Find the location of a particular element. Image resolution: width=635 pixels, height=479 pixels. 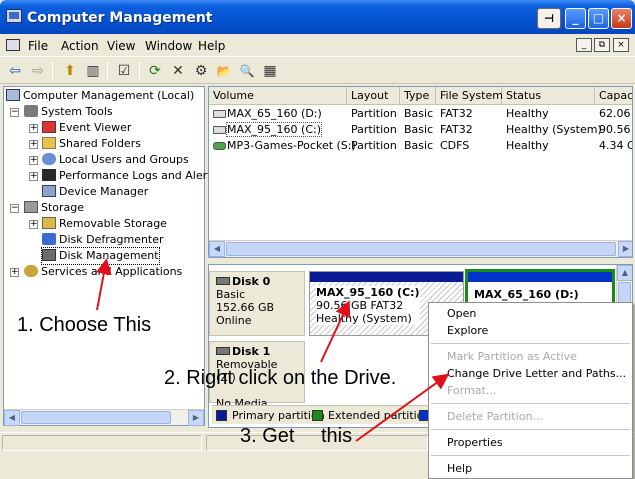

annotation-step-3-b: this is located at coordinates (337, 436).